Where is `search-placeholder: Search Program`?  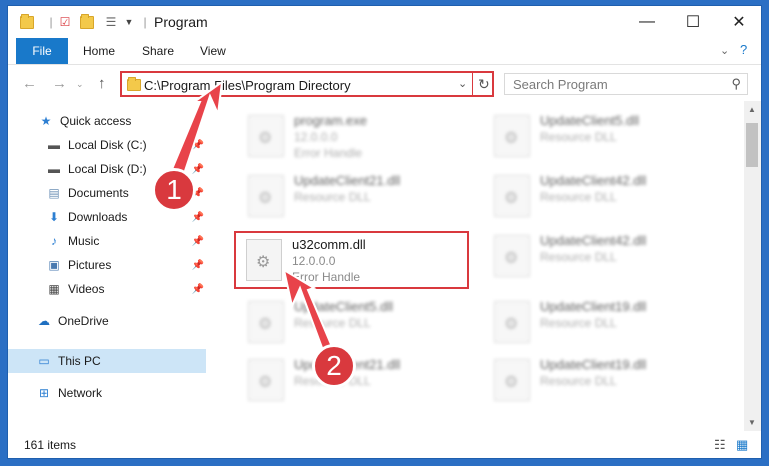
search-placeholder: Search Program is located at coordinates (560, 84).